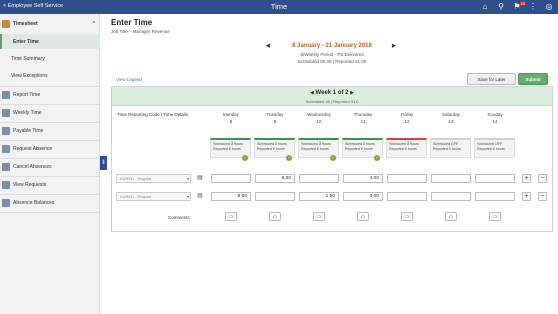 The image size is (558, 314). I want to click on day-header: Tuesday 9, so click(275, 118).